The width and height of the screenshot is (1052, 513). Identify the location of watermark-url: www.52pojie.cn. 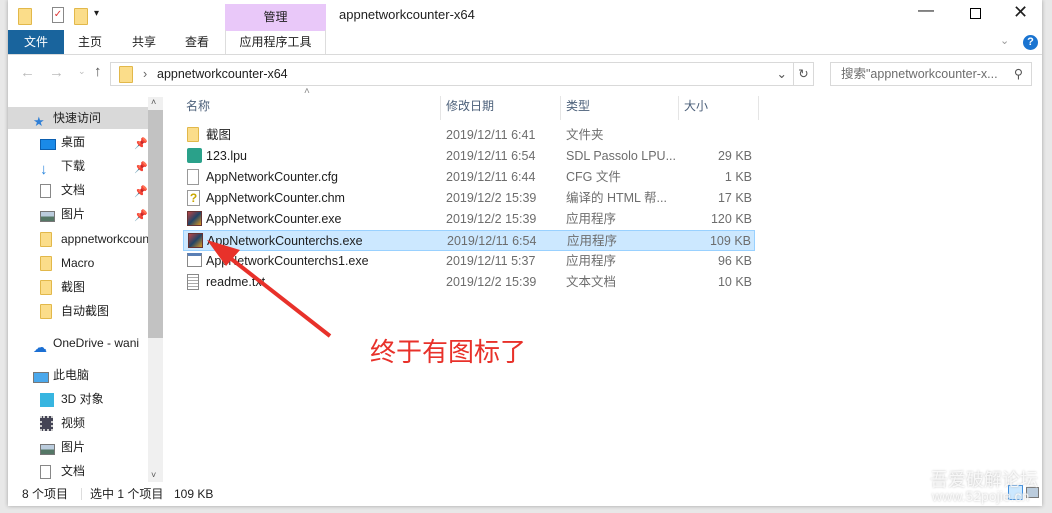
(981, 496).